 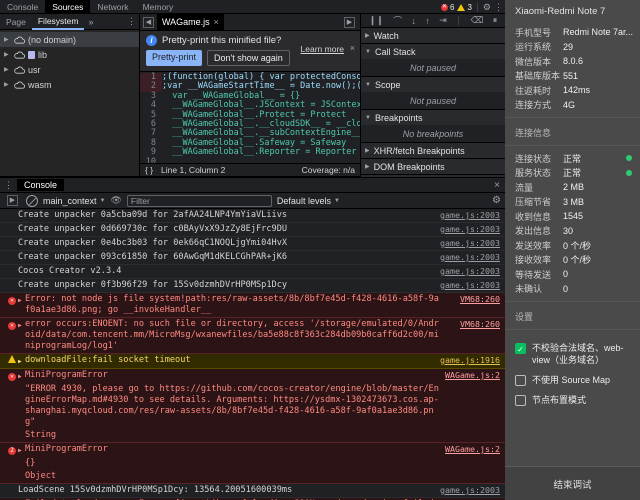 I want to click on tab-network: Network, so click(x=112, y=7).